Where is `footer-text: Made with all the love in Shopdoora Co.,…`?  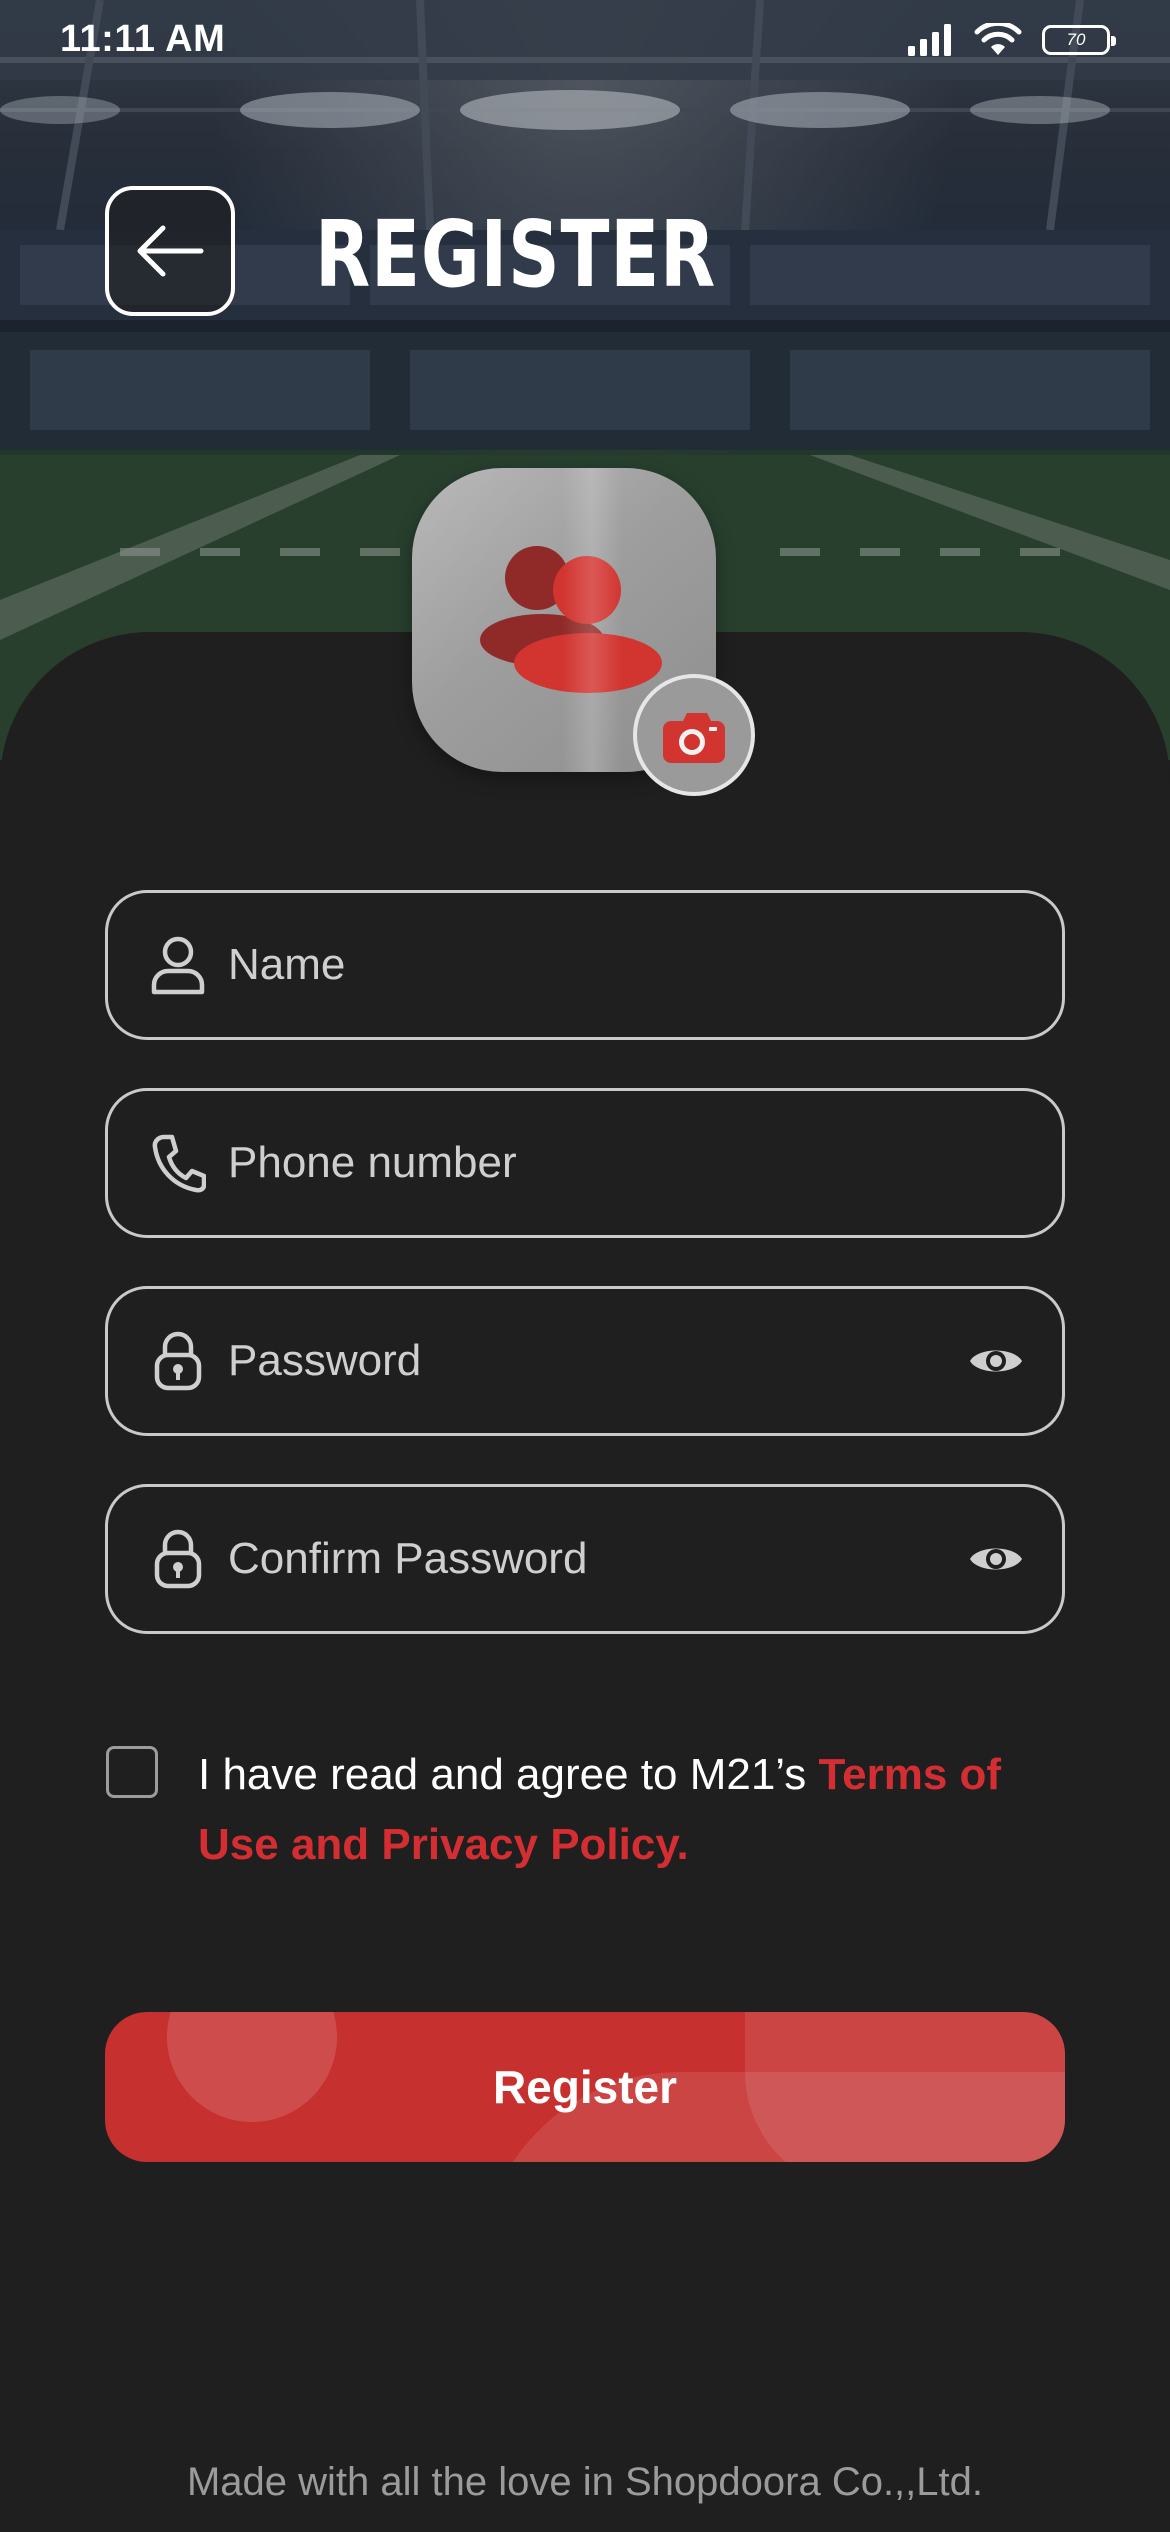
footer-text: Made with all the love in Shopdoora Co.,… is located at coordinates (585, 2482).